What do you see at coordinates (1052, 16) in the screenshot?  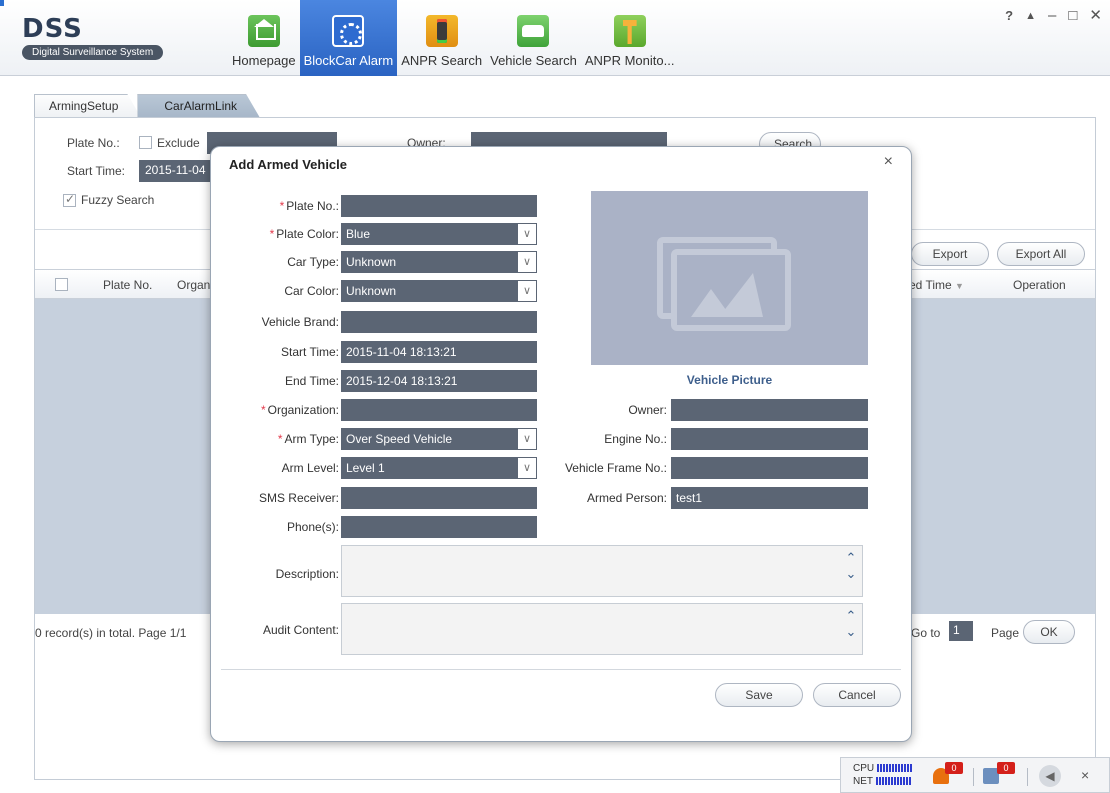 I see `minimize-icon: –` at bounding box center [1052, 16].